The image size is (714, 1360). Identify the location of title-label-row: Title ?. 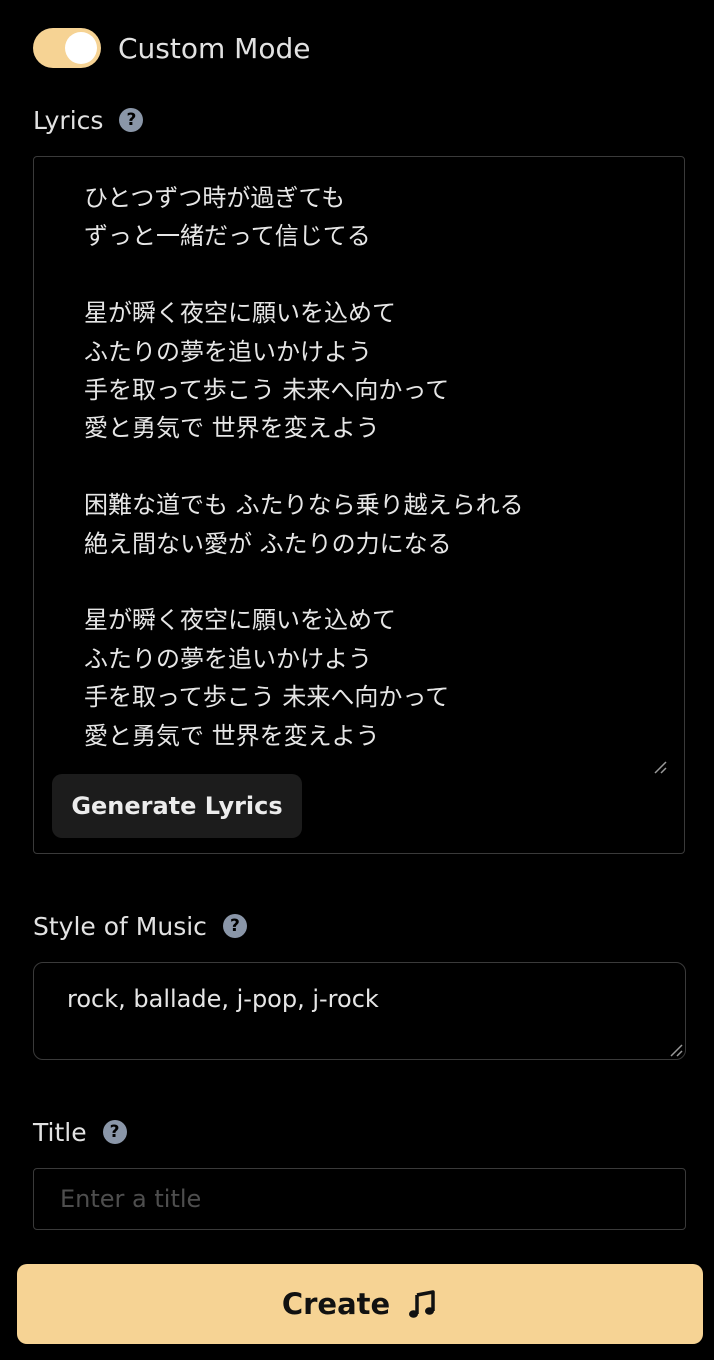
(80, 1132).